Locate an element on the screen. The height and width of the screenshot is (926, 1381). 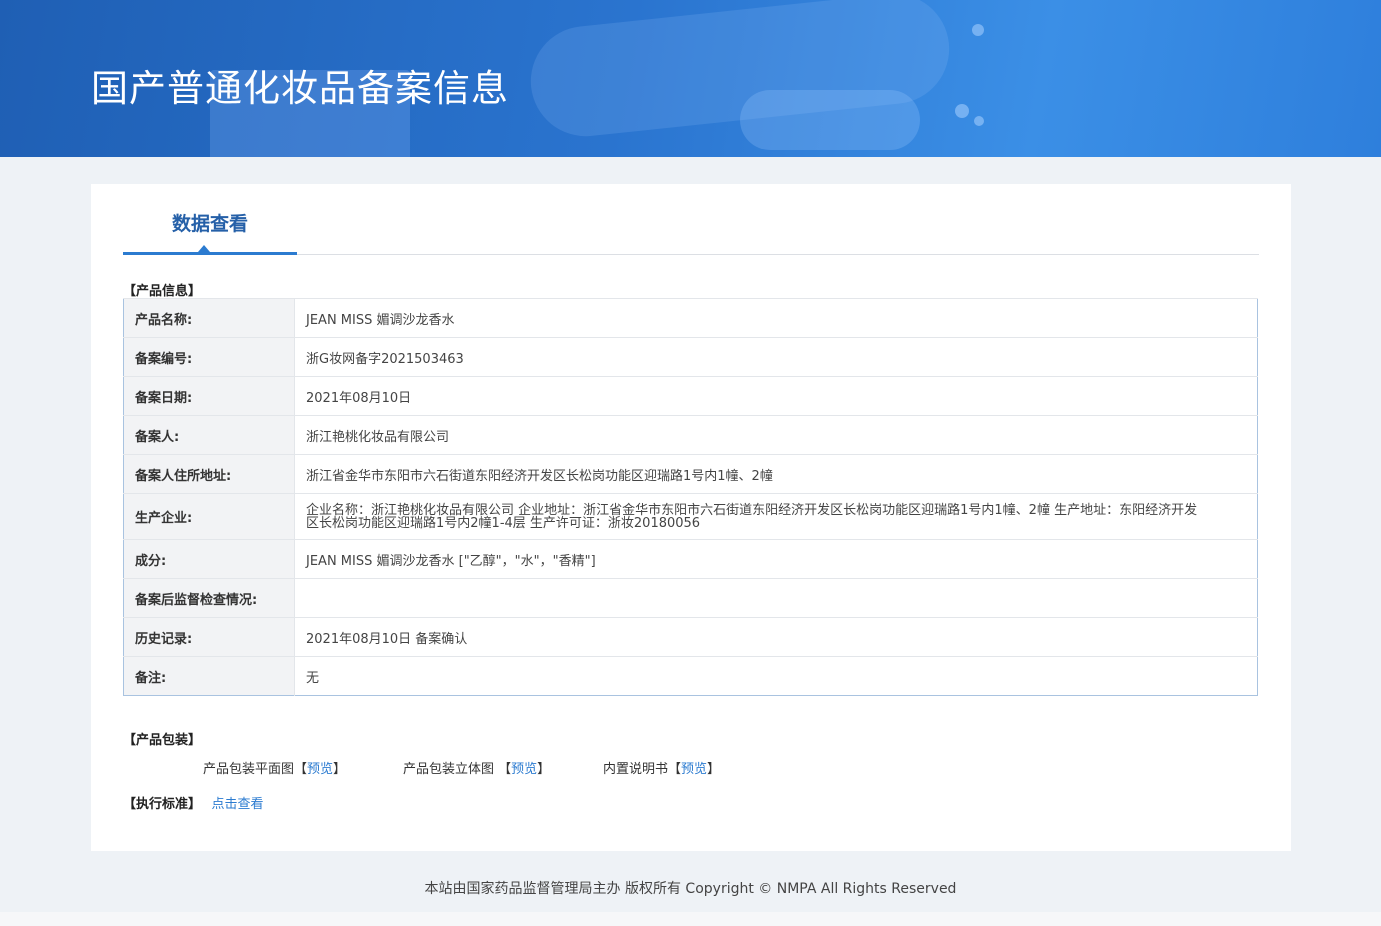
table-row: 备案日期: 2021年08月10日 is located at coordinates (690, 396).